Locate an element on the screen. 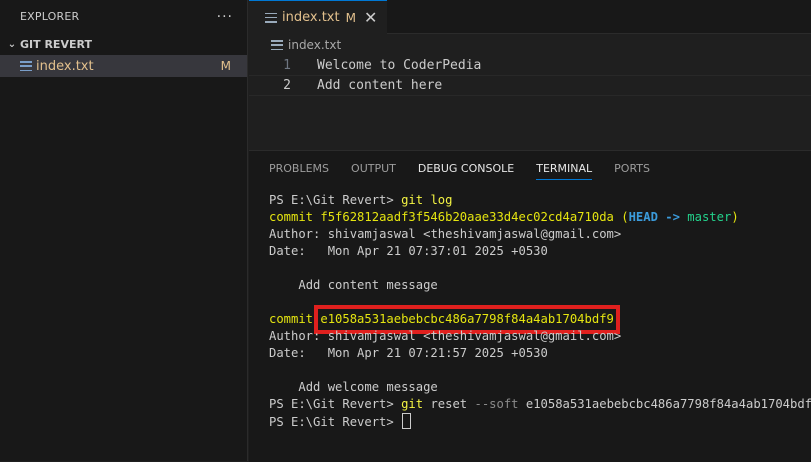 The image size is (811, 462). close-icon: ✕ is located at coordinates (370, 17).